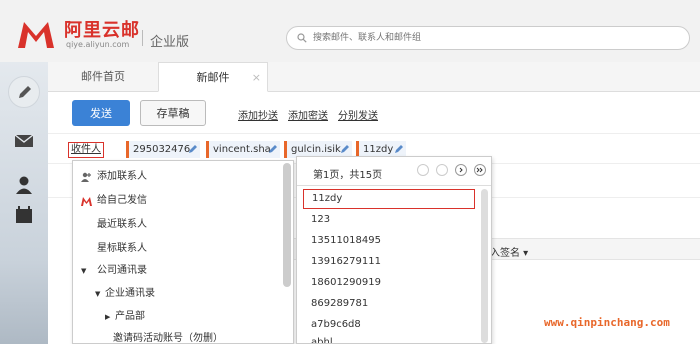 The height and width of the screenshot is (344, 700). What do you see at coordinates (36, 35) in the screenshot?
I see `aliyun-mail-logo-icon` at bounding box center [36, 35].